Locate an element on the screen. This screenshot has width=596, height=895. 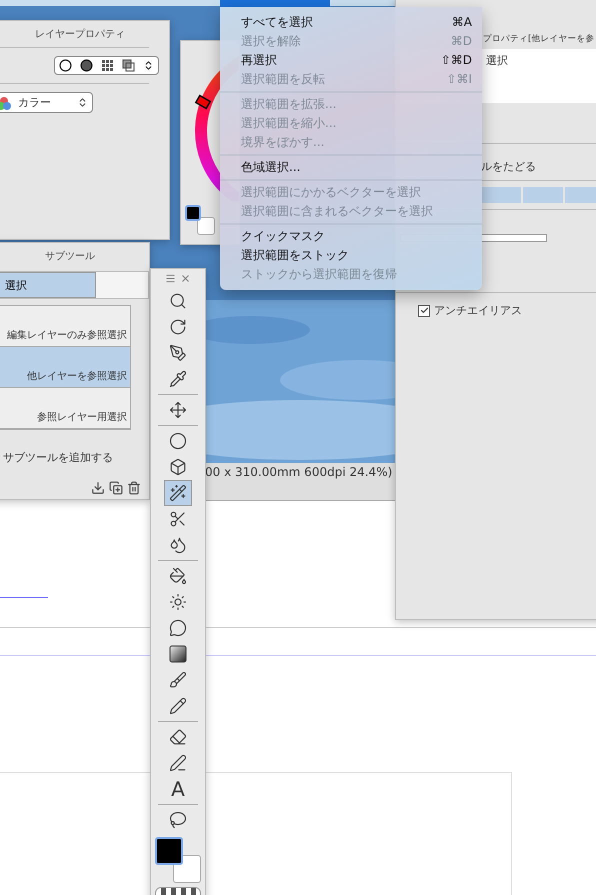
pen-icon is located at coordinates (178, 763).